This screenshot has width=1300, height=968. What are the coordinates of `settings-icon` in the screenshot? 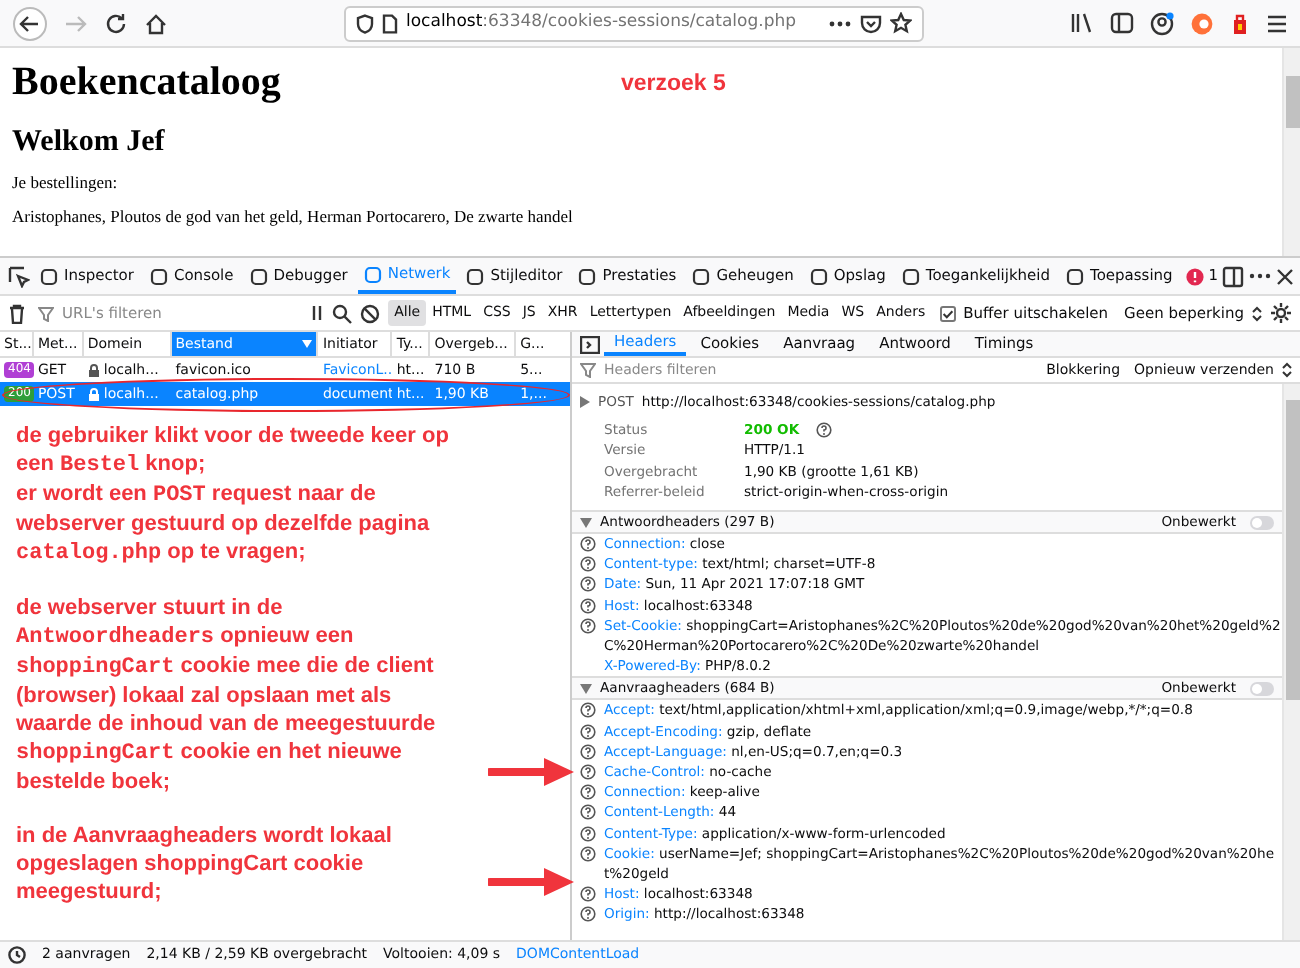 It's located at (1281, 313).